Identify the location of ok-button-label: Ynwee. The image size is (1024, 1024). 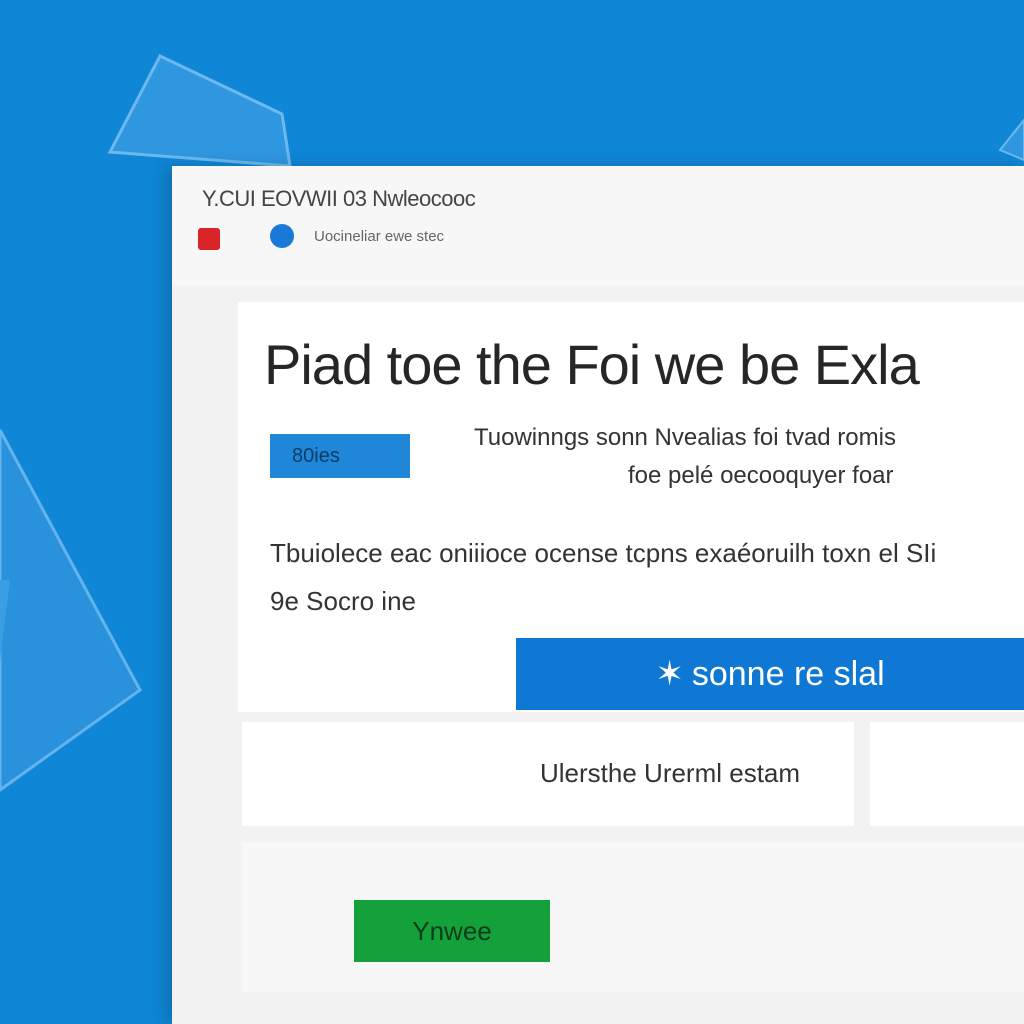
(452, 930).